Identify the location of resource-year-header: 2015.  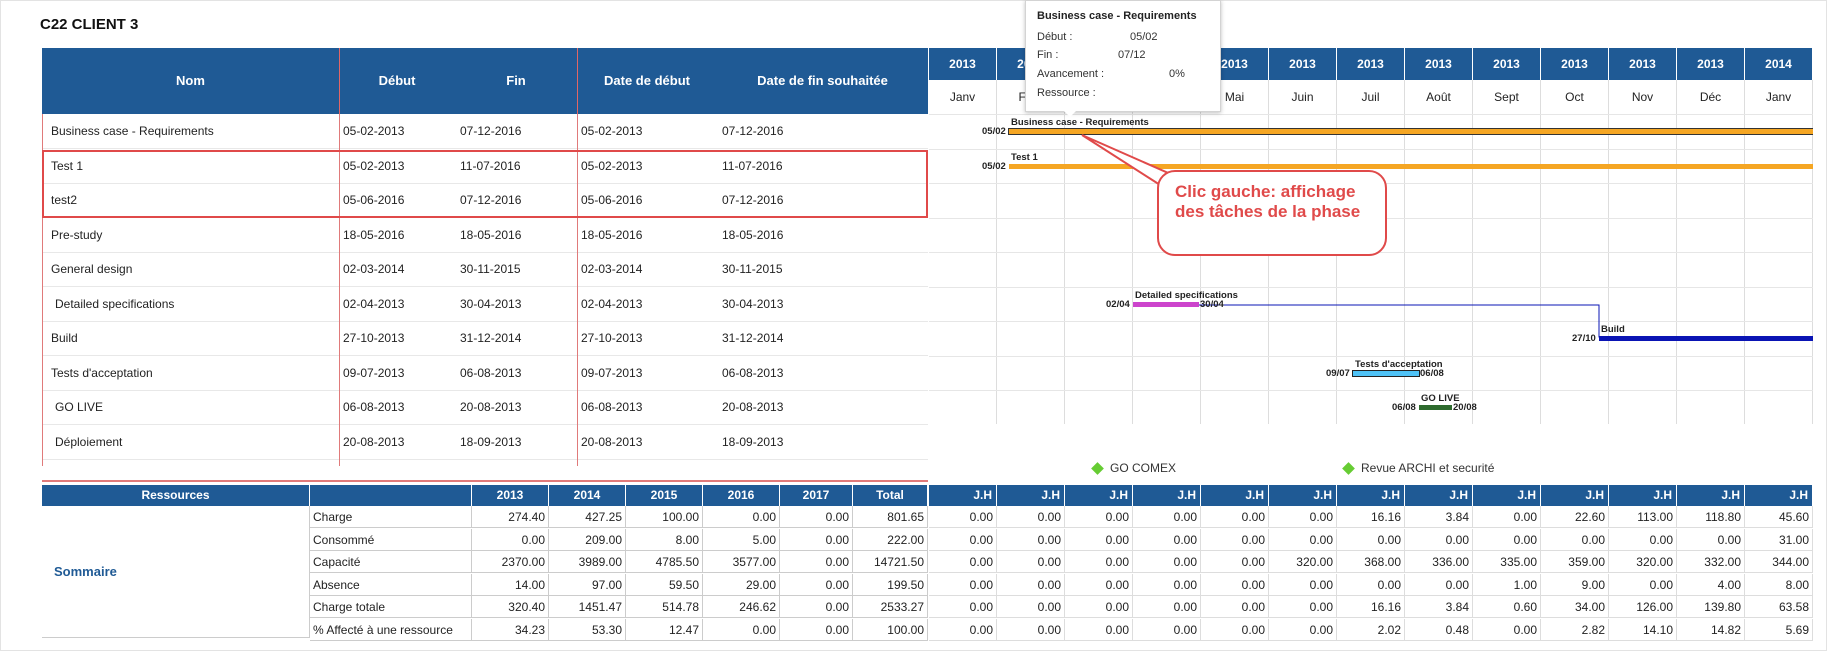
(664, 495).